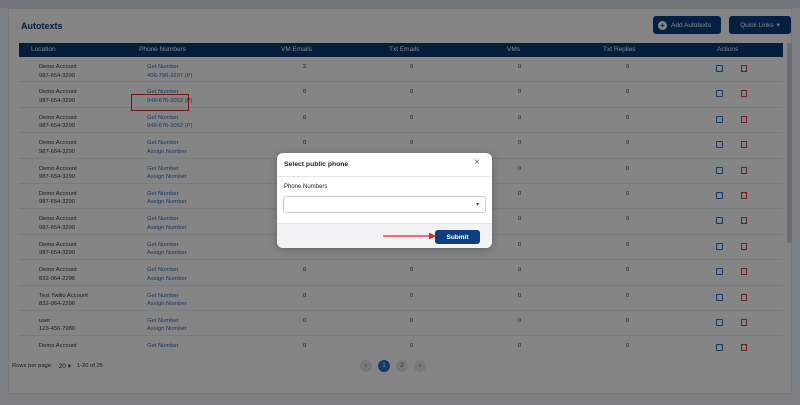  Describe the element at coordinates (384, 176) in the screenshot. I see `modal-divider` at that location.